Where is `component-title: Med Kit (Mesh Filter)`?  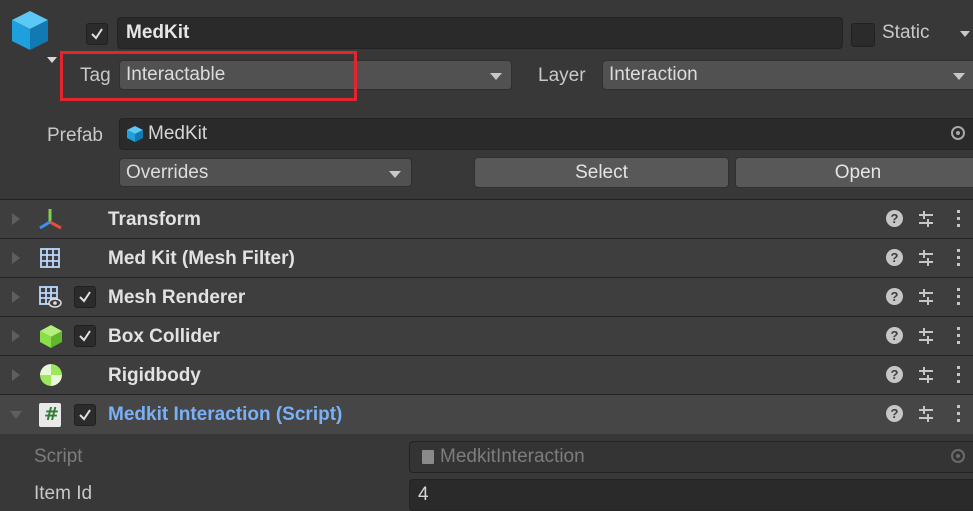 component-title: Med Kit (Mesh Filter) is located at coordinates (201, 258).